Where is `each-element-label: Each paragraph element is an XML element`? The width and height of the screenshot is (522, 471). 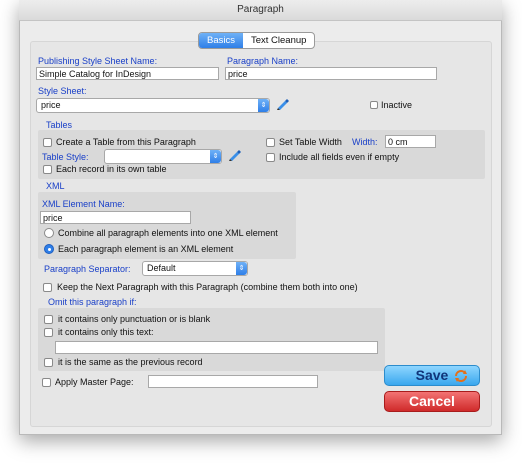 each-element-label: Each paragraph element is an XML element is located at coordinates (146, 249).